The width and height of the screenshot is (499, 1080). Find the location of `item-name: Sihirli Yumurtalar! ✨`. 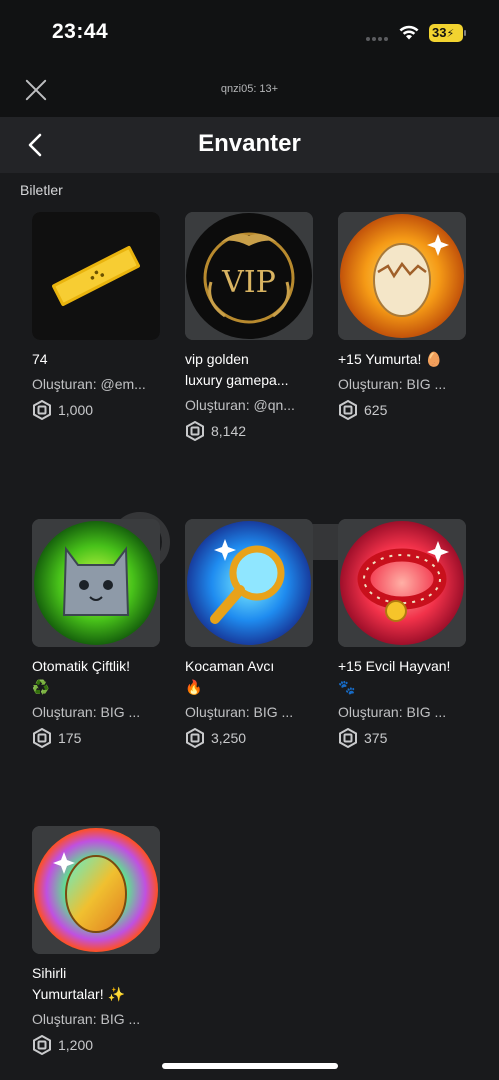

item-name: Sihirli Yumurtalar! ✨ is located at coordinates (96, 984).